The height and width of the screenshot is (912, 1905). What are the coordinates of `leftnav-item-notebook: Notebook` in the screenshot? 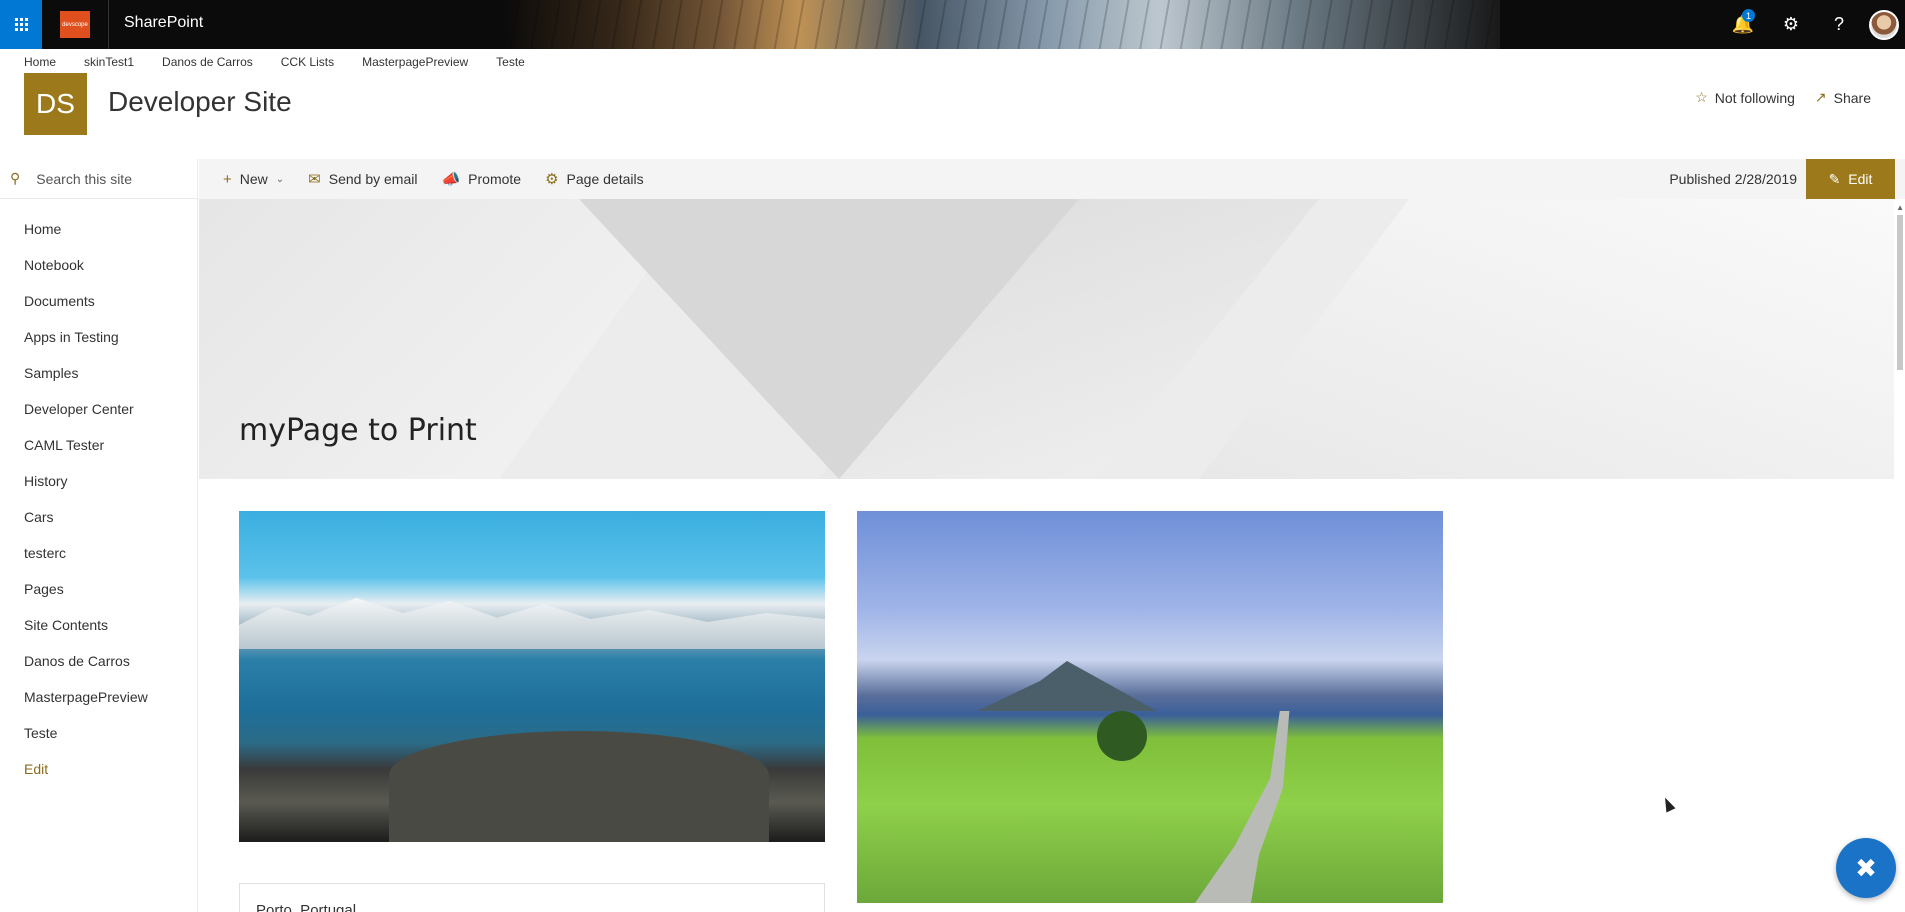 It's located at (98, 265).